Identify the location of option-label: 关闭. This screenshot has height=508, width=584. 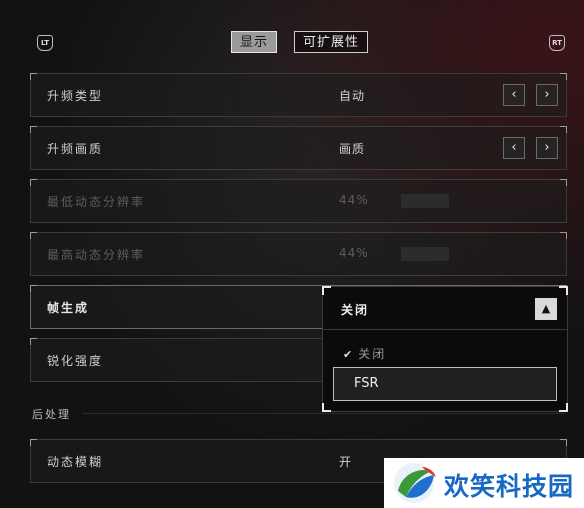
(372, 354).